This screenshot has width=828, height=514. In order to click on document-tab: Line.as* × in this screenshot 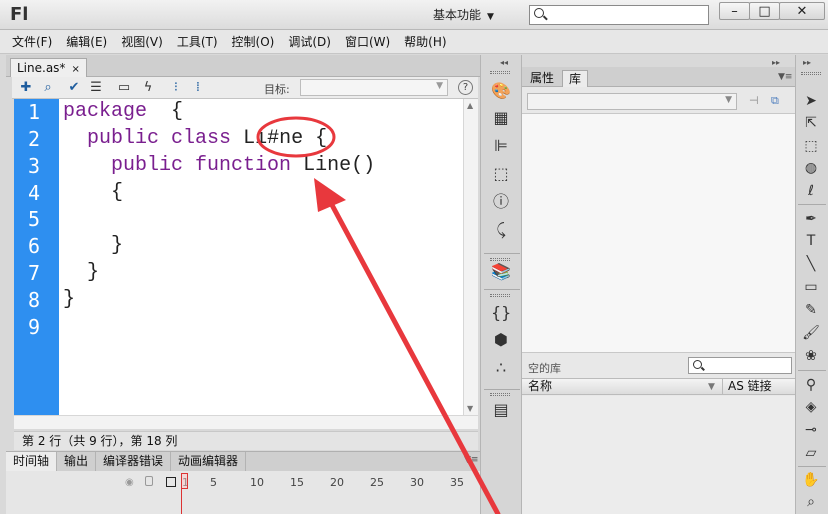, I will do `click(48, 67)`.